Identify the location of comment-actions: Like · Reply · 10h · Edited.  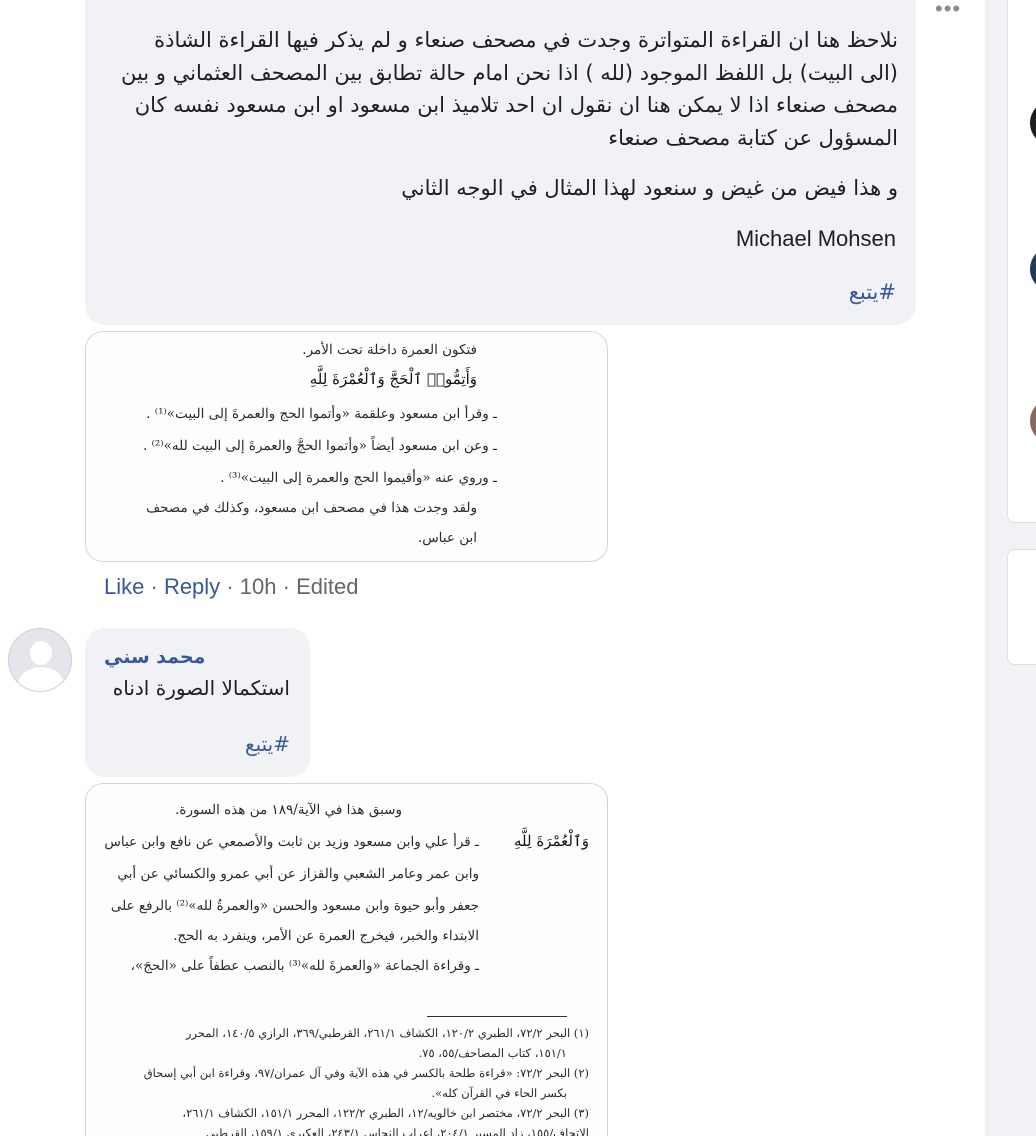
(231, 587).